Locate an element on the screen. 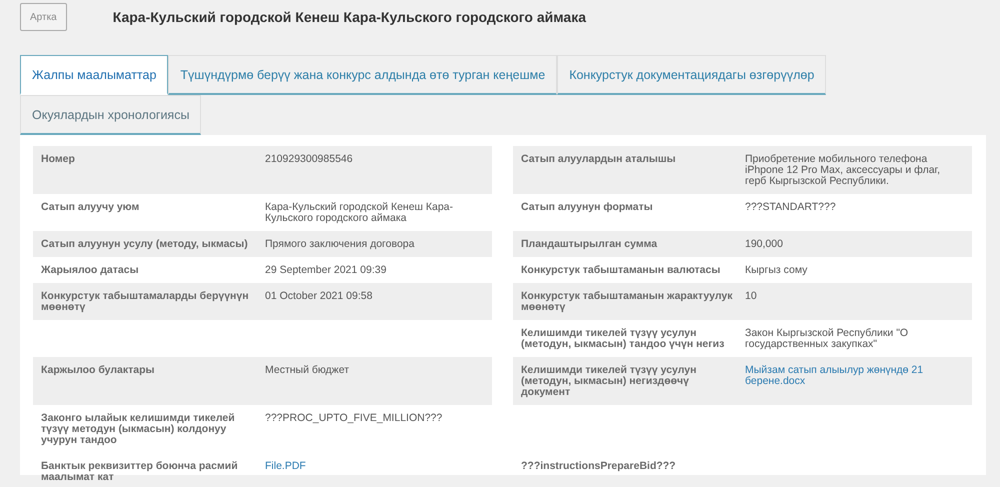  field-label: Законго ылайык келишимди тикелей түзүү методун (ыкмасын) колдонуу учурун тандоо is located at coordinates (138, 429).